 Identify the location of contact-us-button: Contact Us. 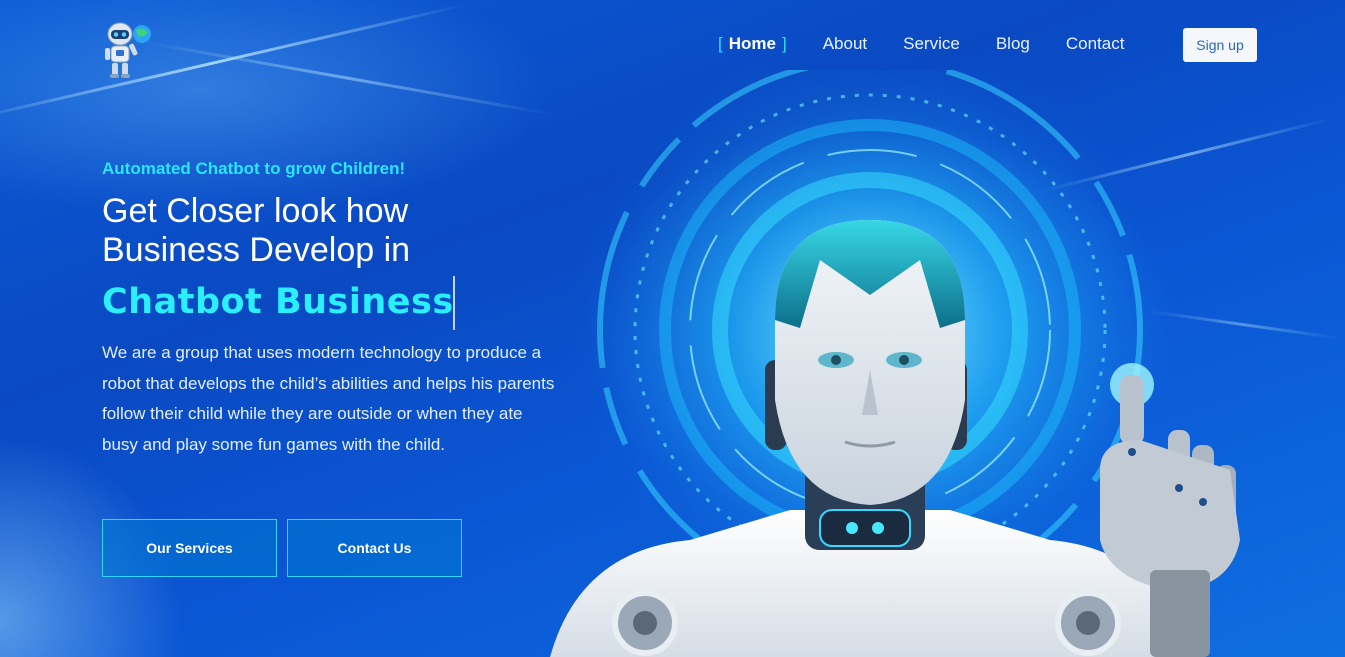
(374, 548).